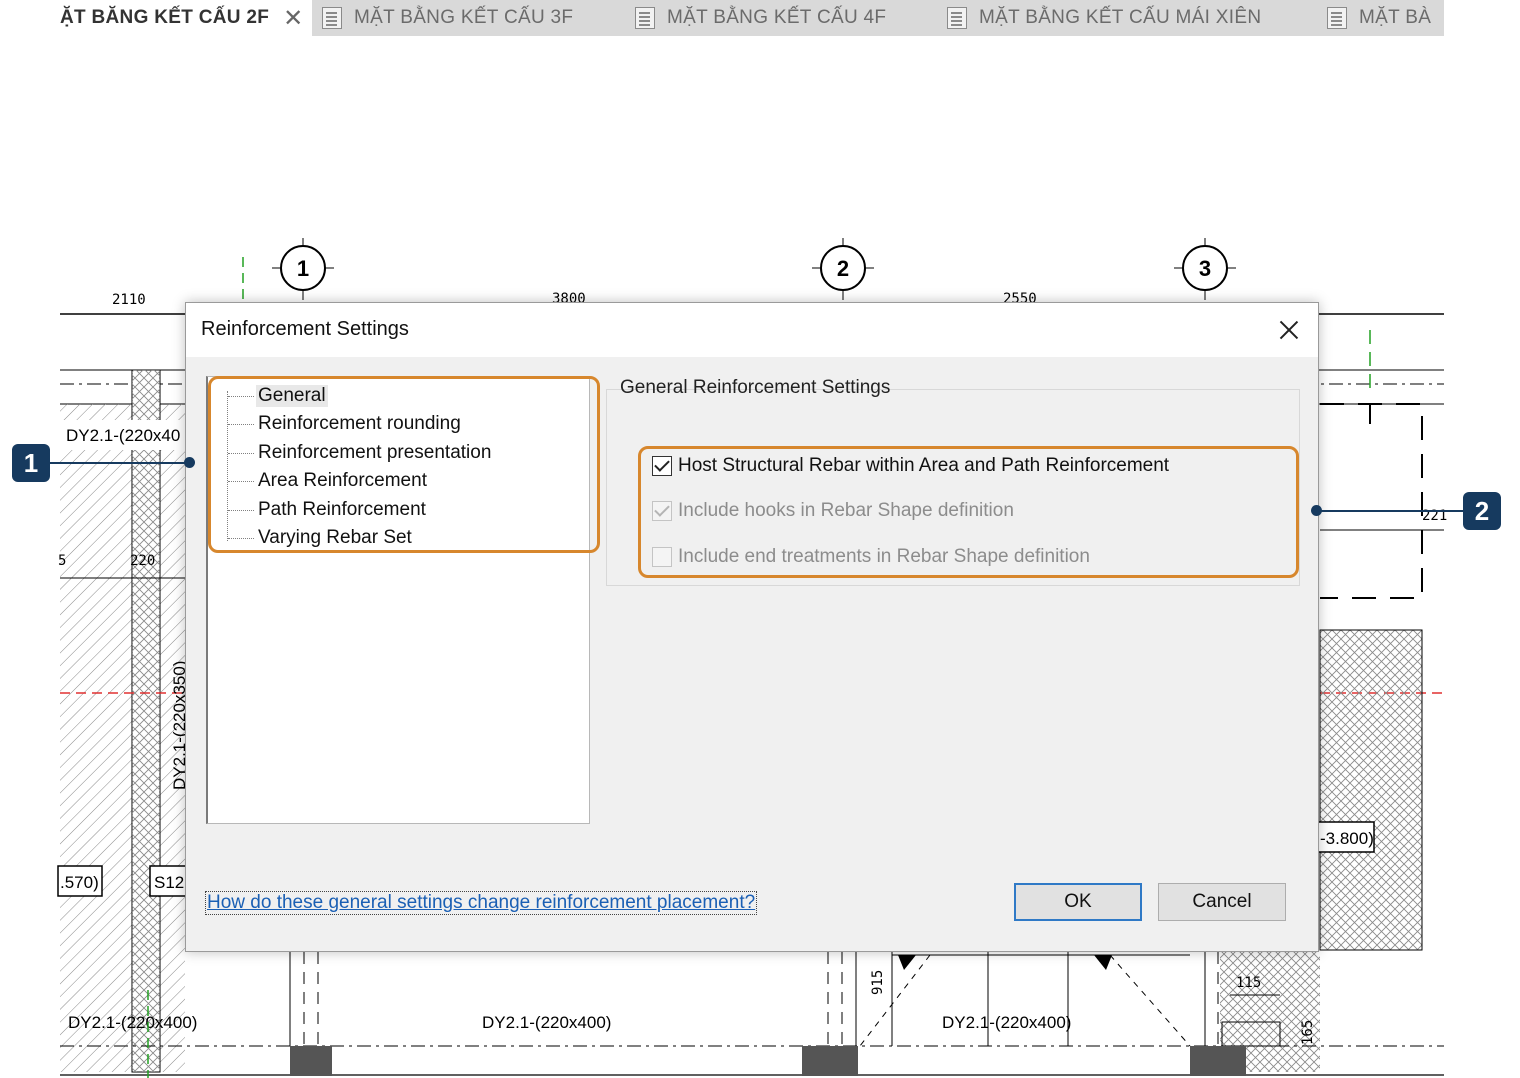 The image size is (1520, 1078). I want to click on tree-item-reinforcement-rounding: Reinforcement rounding, so click(345, 424).